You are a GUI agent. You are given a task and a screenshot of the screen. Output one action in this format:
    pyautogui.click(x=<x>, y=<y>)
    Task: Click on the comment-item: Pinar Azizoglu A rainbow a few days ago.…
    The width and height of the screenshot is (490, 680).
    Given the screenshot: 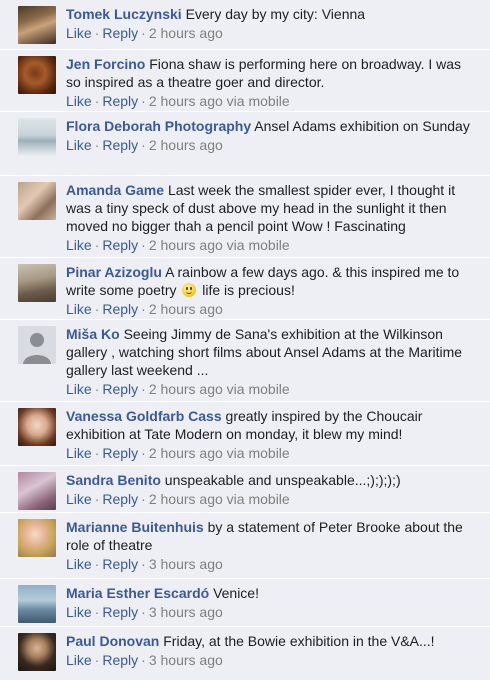 What is the action you would take?
    pyautogui.click(x=245, y=289)
    